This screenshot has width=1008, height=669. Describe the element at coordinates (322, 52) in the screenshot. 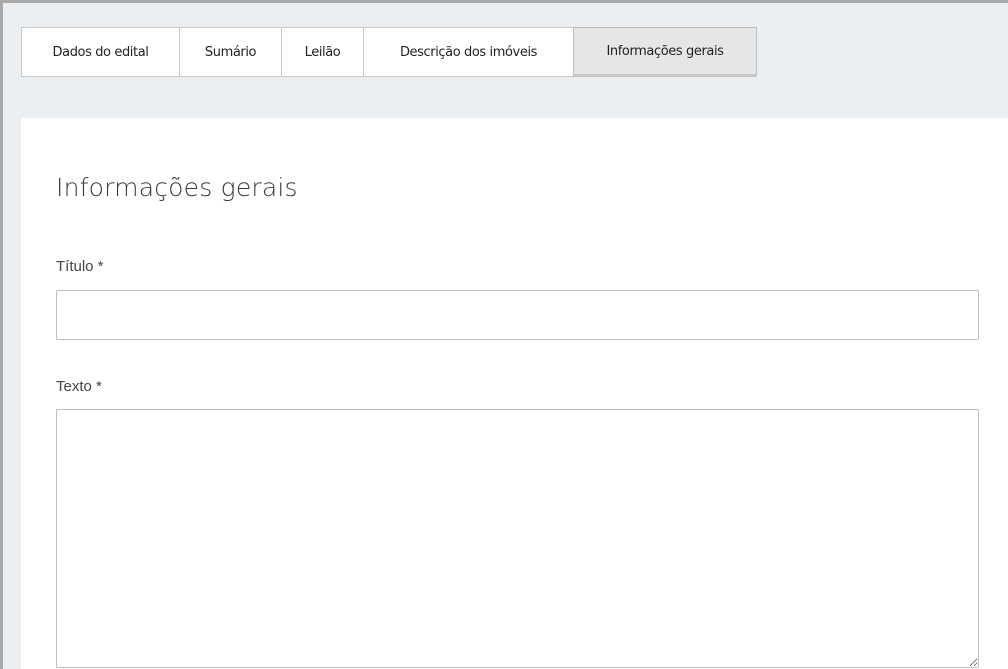

I see `tab-leilao: Leilão` at that location.